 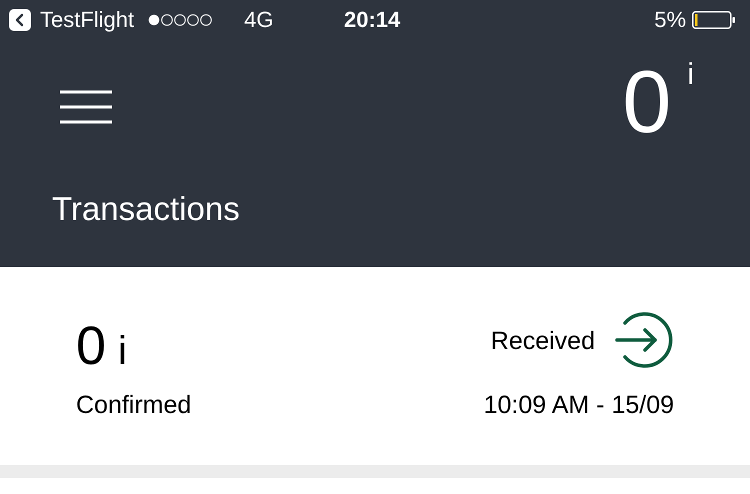 I want to click on carrier-label: 4G, so click(x=259, y=20).